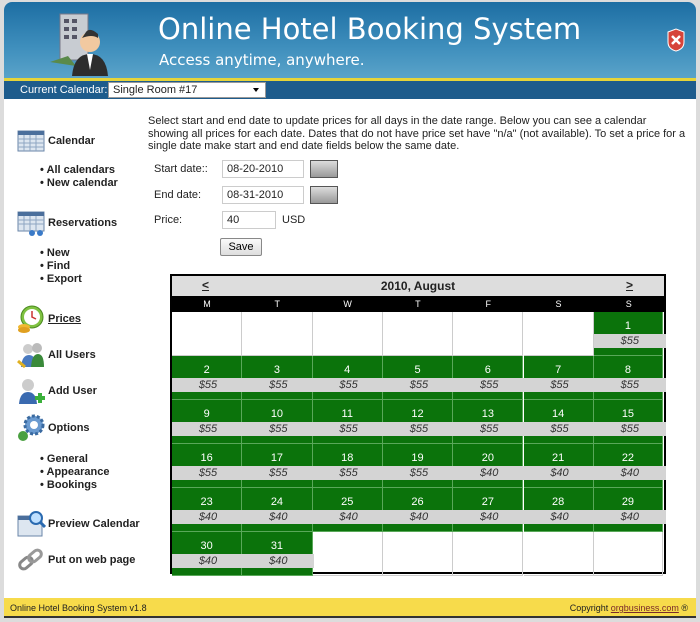 This screenshot has width=700, height=622. I want to click on calendar-day: 11 $55, so click(348, 422).